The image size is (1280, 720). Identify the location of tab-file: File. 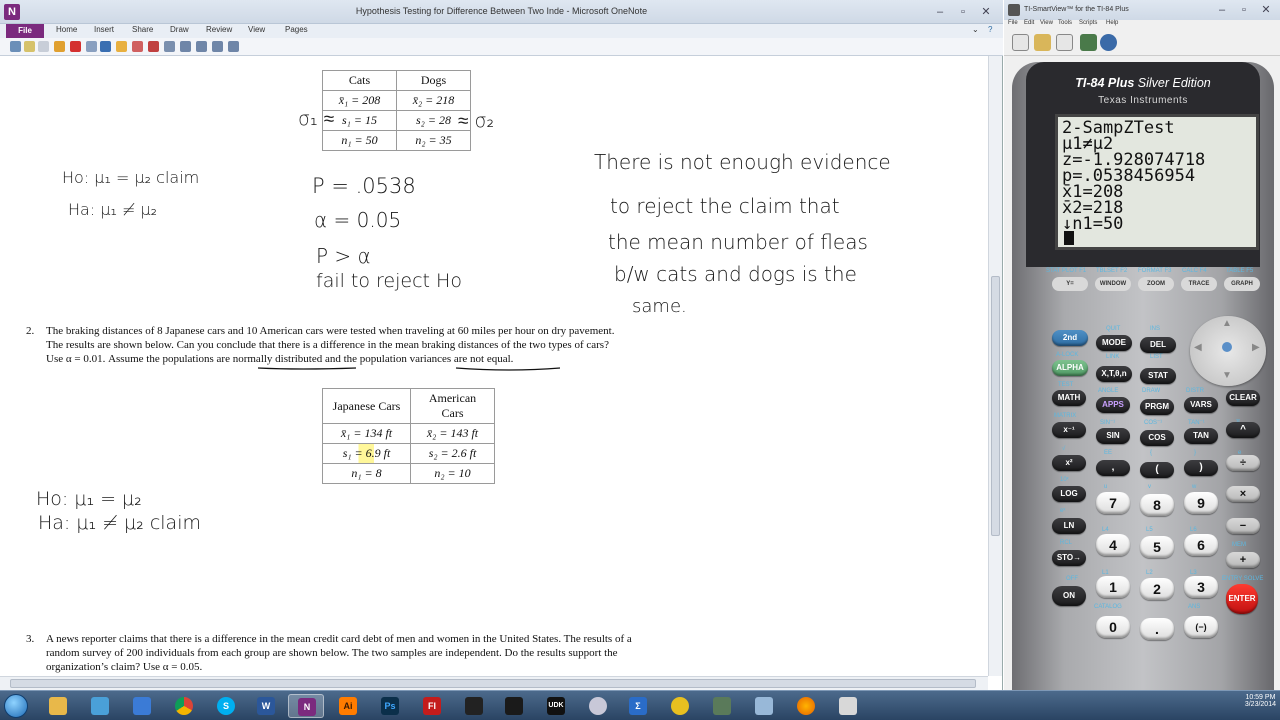
(25, 31).